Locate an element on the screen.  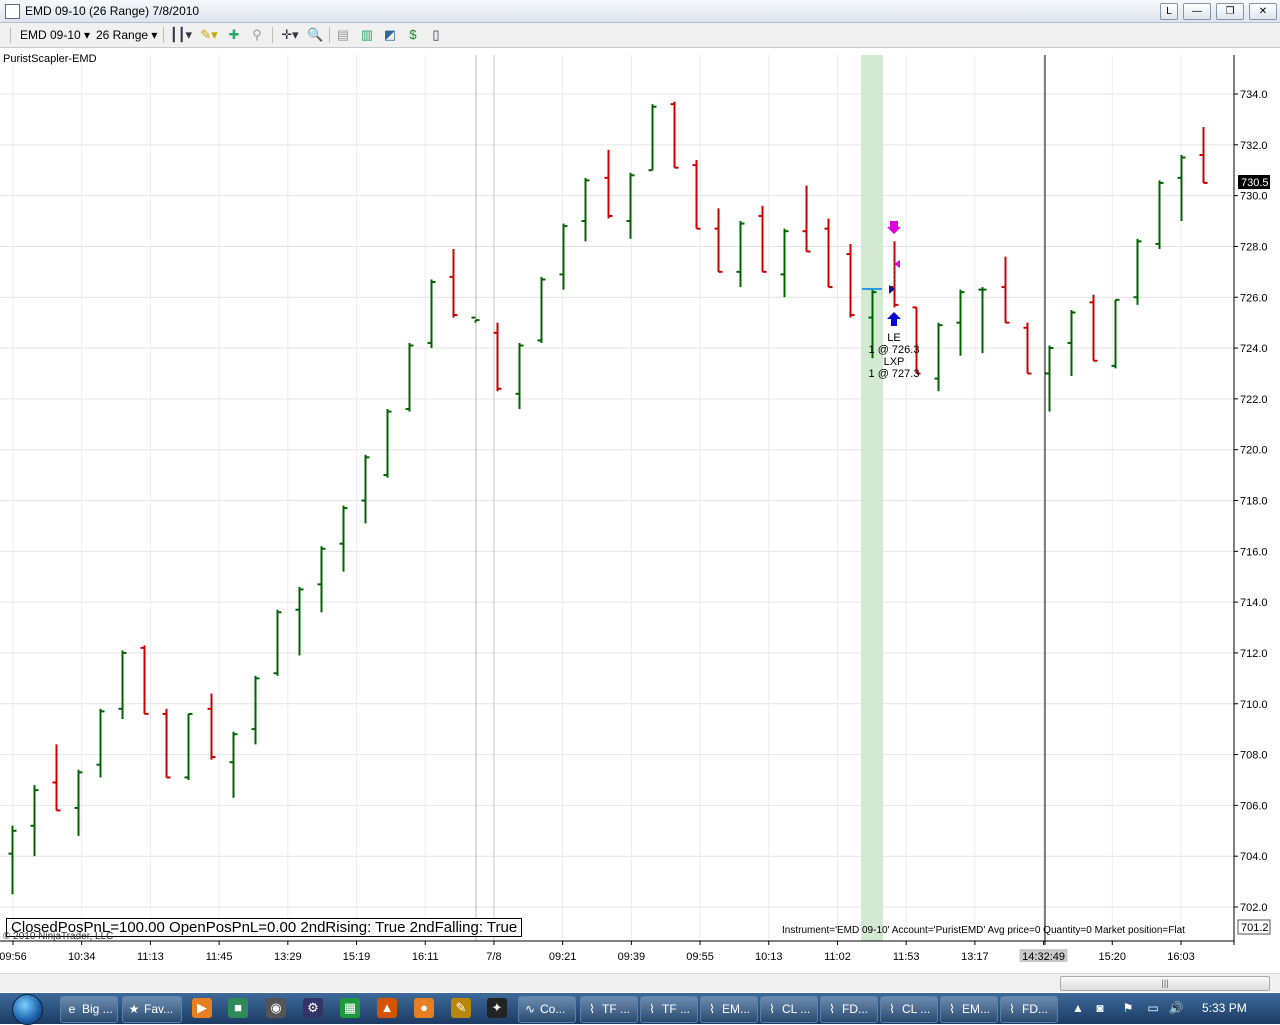
instrument-selector: EMD 09-10 ▾ is located at coordinates (55, 35).